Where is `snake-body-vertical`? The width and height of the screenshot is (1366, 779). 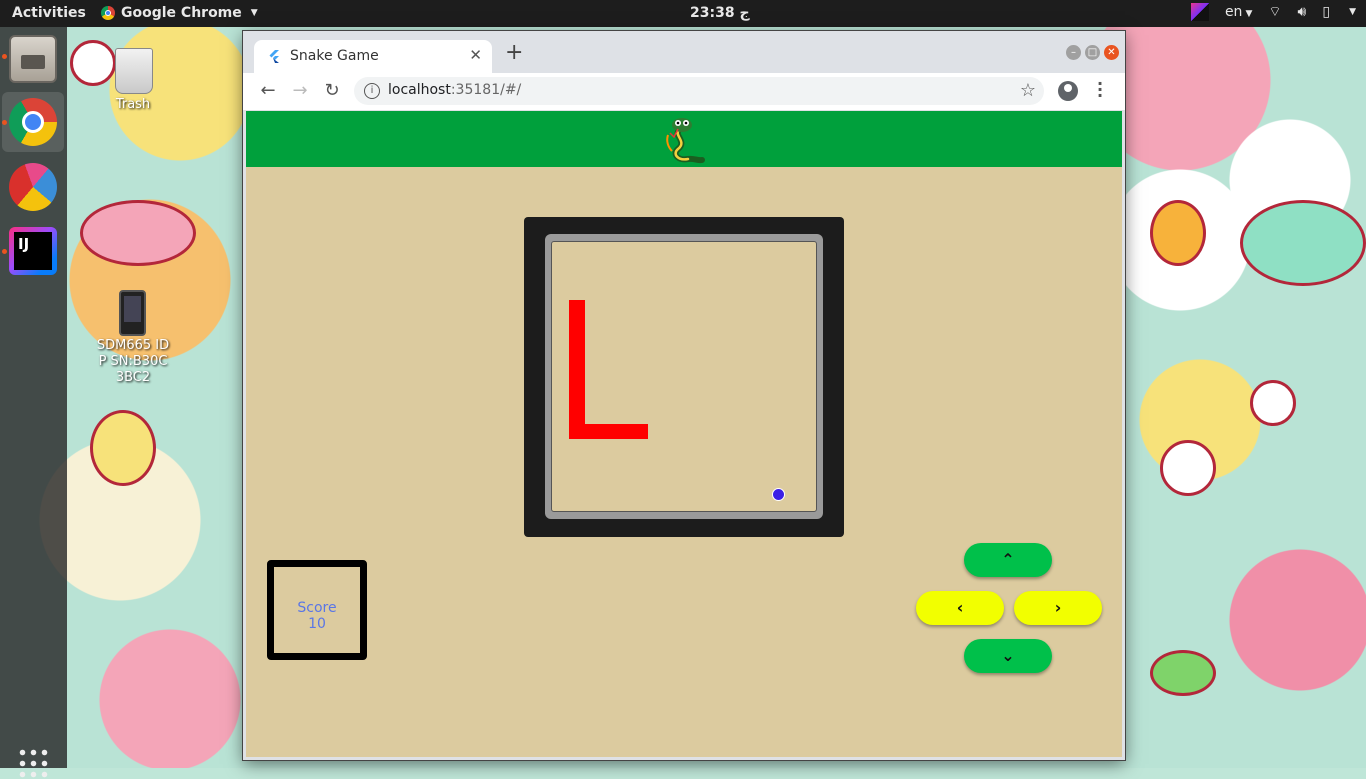
snake-body-vertical is located at coordinates (577, 369).